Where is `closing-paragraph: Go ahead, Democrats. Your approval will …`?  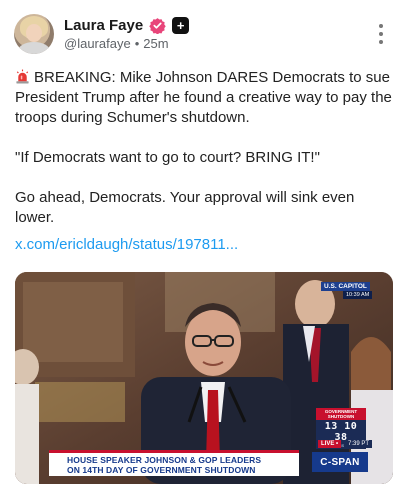 closing-paragraph: Go ahead, Democrats. Your approval will … is located at coordinates (185, 207).